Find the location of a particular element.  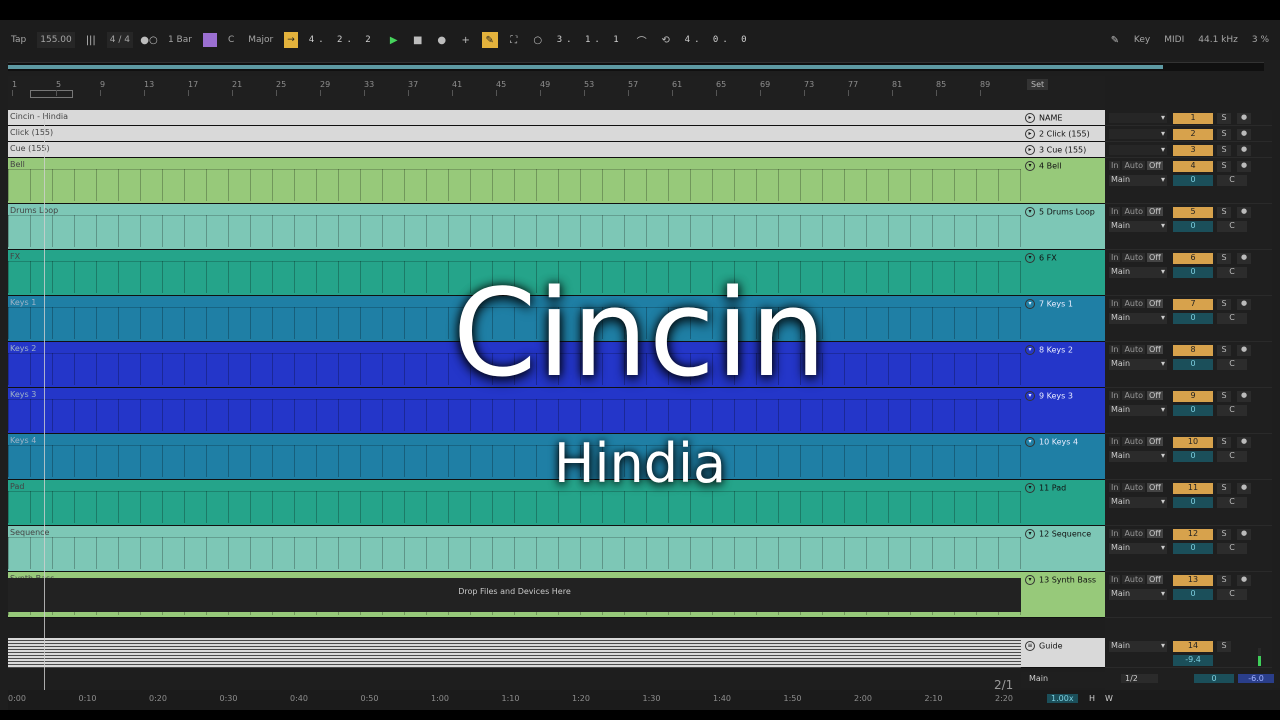

track-header: ▸ 2 Click (155) is located at coordinates (1063, 134).